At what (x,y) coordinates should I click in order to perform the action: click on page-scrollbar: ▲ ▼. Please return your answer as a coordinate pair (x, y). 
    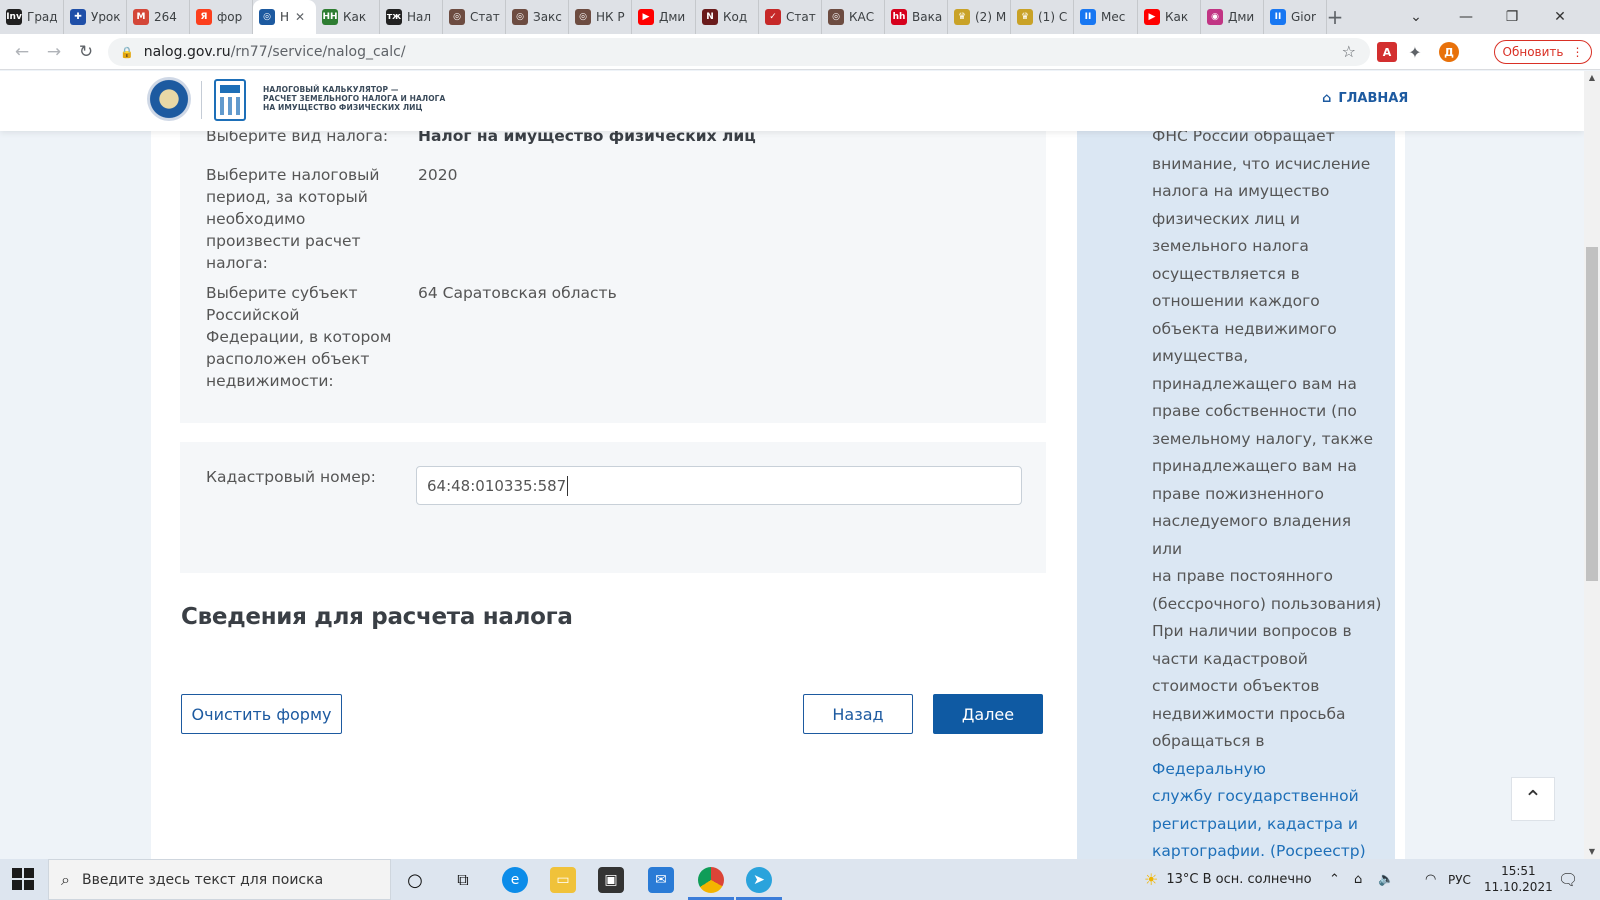
    Looking at the image, I should click on (1592, 465).